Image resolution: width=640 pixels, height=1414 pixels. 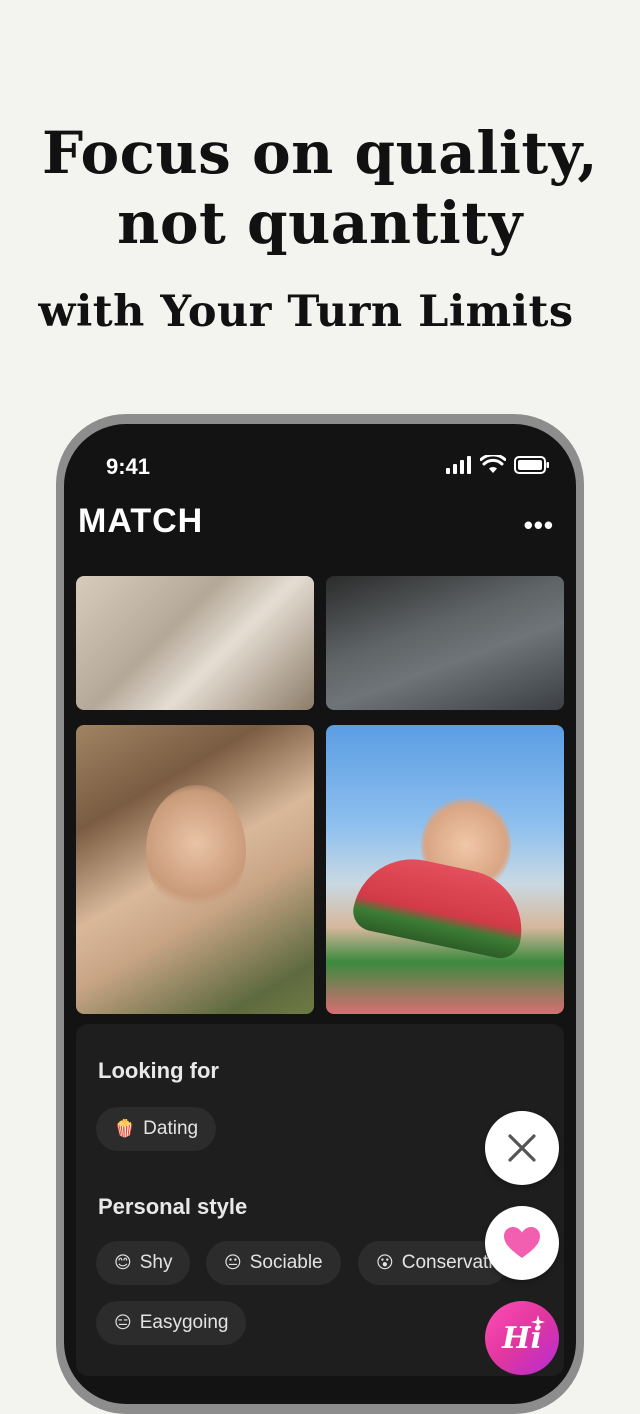 I want to click on status-icons, so click(x=498, y=465).